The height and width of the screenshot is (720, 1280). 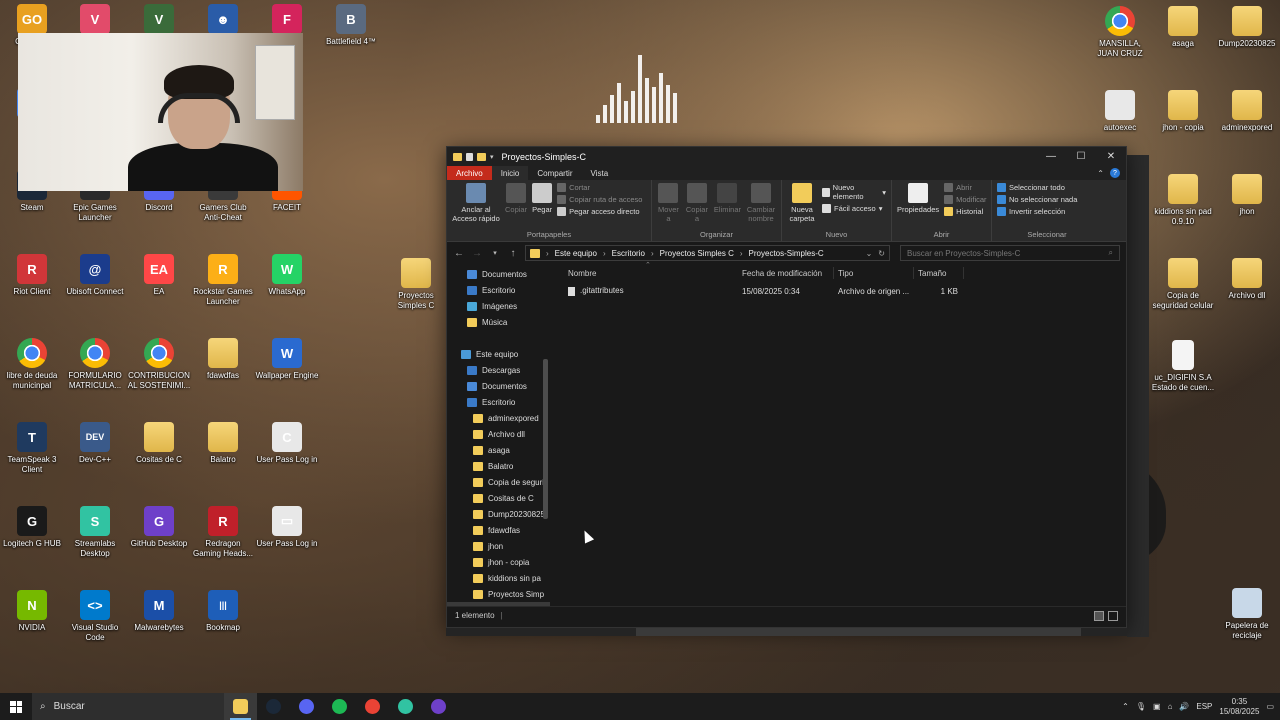 What do you see at coordinates (576, 253) in the screenshot?
I see `breadcrumb-este-equipo: Este equipo` at bounding box center [576, 253].